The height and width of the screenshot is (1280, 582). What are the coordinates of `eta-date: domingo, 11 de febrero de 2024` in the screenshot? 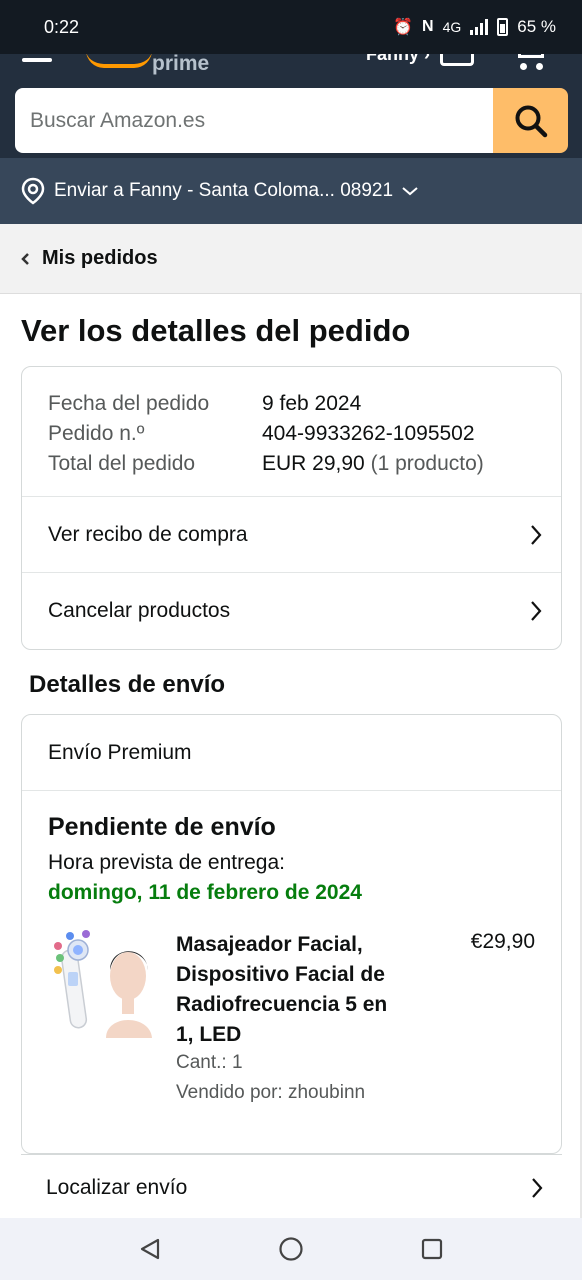 It's located at (205, 892).